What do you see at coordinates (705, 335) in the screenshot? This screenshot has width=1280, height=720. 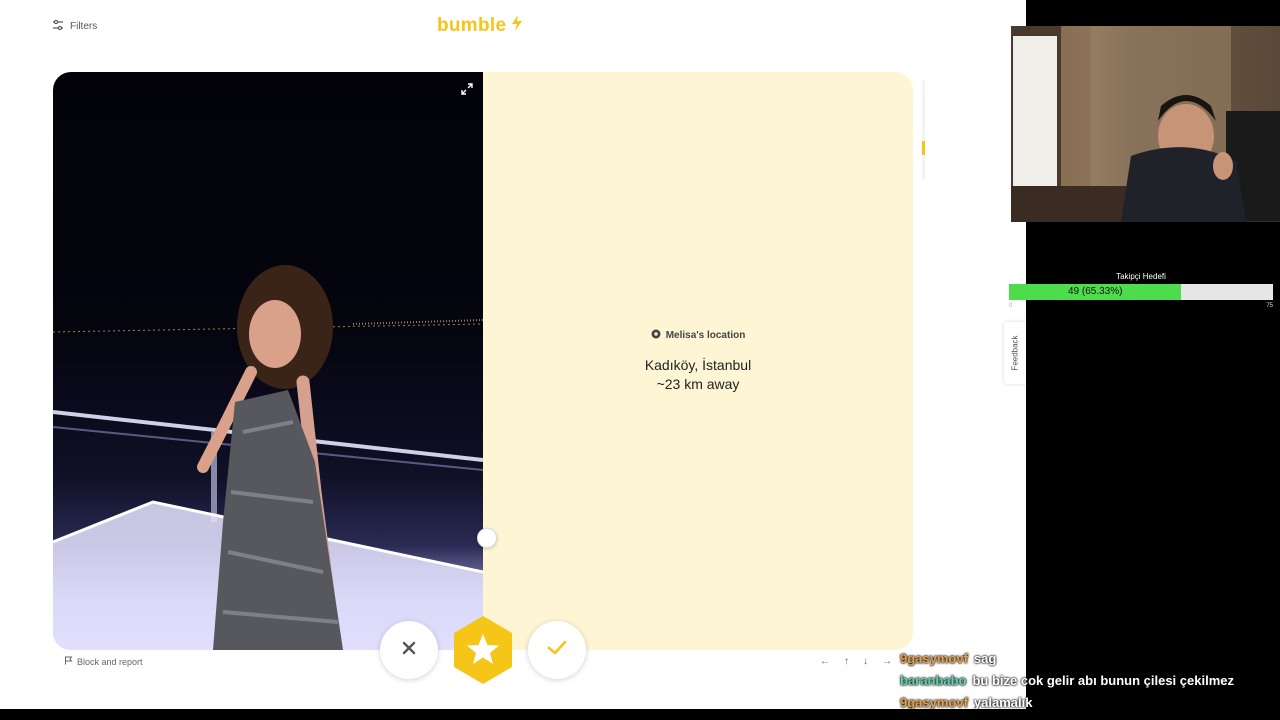 I see `location-label-text: Melisa's location` at bounding box center [705, 335].